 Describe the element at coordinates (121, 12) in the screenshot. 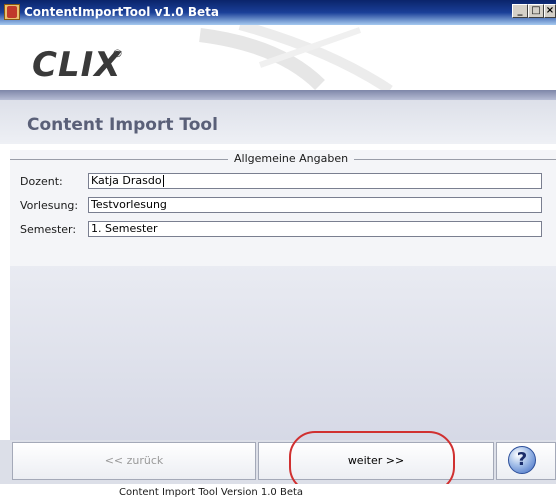

I see `window-title: ContentImportTool v1.0 Beta` at that location.